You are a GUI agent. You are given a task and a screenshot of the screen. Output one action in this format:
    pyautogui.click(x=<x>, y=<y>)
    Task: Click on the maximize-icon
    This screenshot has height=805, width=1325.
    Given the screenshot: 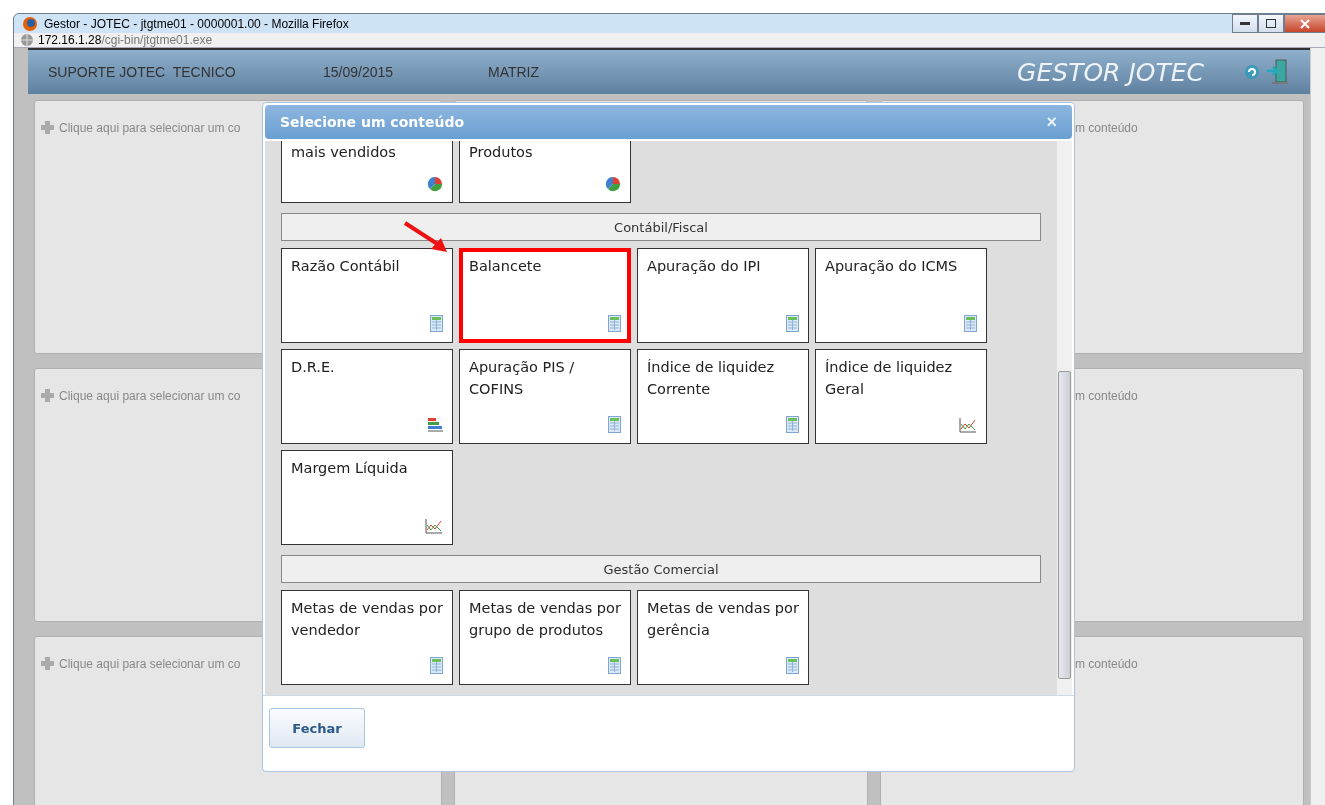 What is the action you would take?
    pyautogui.click(x=1271, y=23)
    